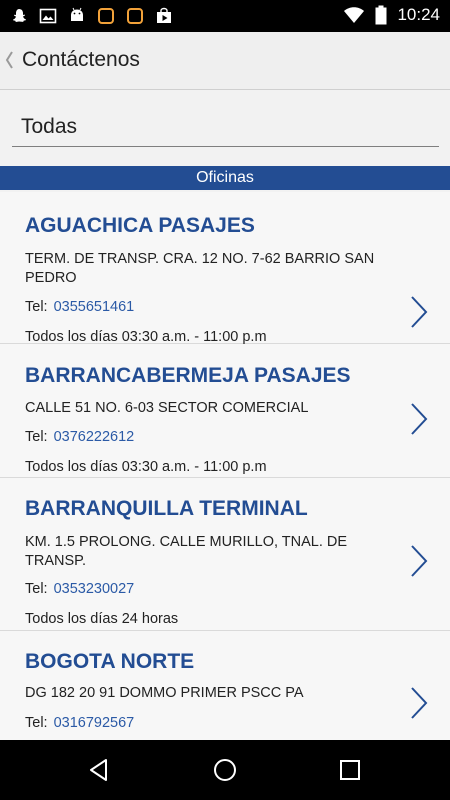  I want to click on page-title: Contáctenos, so click(81, 59).